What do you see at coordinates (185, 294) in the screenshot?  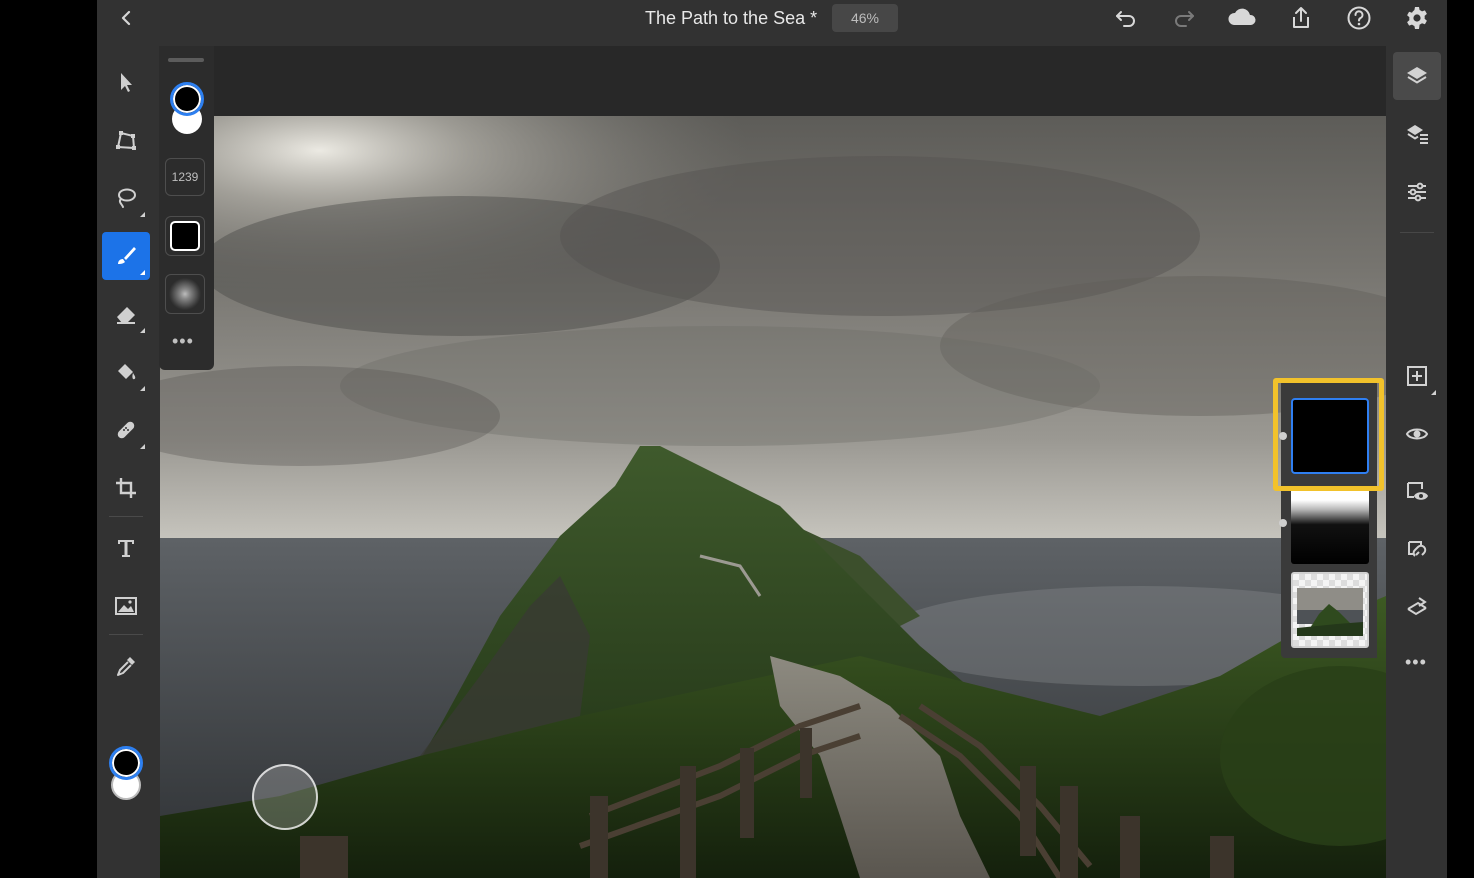 I see `brush-hardness-button` at bounding box center [185, 294].